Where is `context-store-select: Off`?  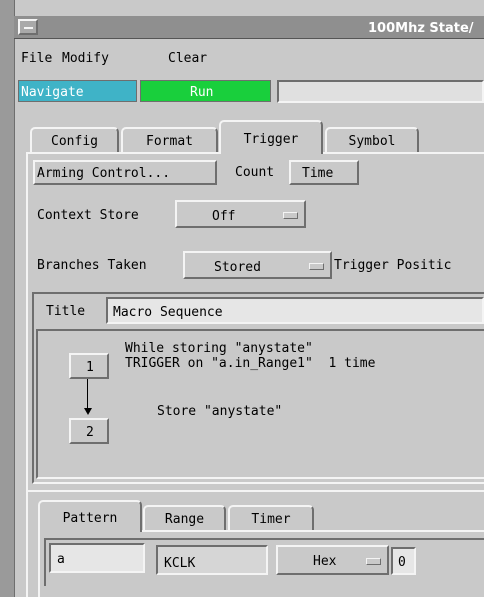 context-store-select: Off is located at coordinates (240, 214).